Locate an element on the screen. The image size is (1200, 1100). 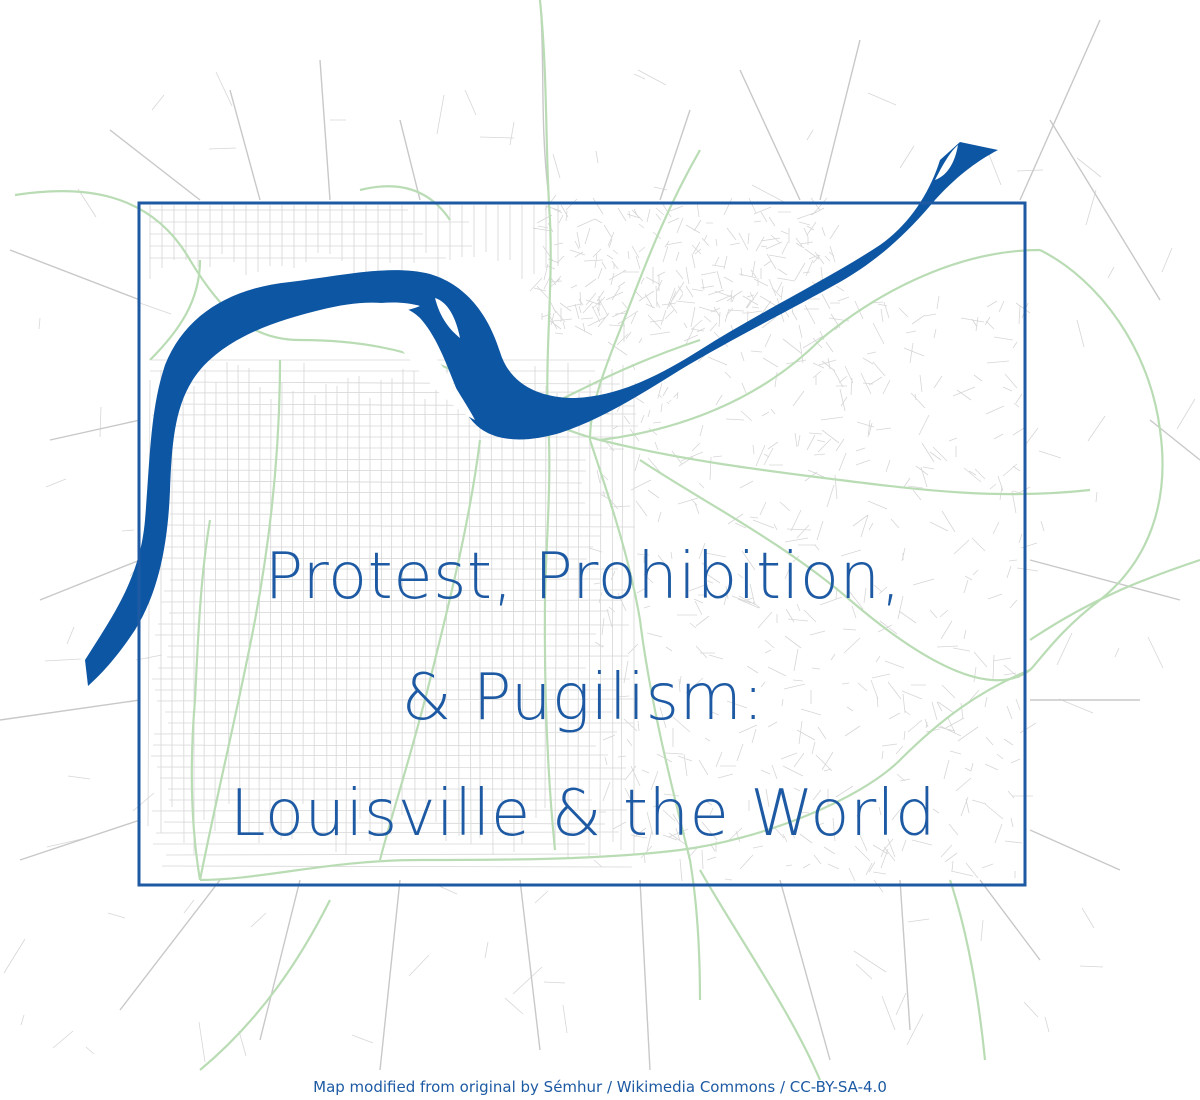
title-line-3: Louisville & the World is located at coordinates (583, 814).